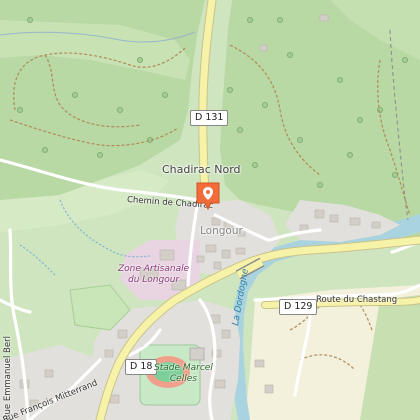 This screenshot has width=420, height=420. Describe the element at coordinates (8, 378) in the screenshot. I see `label-rue-emmanuel-berl: Rue Emmanuel Berl` at that location.